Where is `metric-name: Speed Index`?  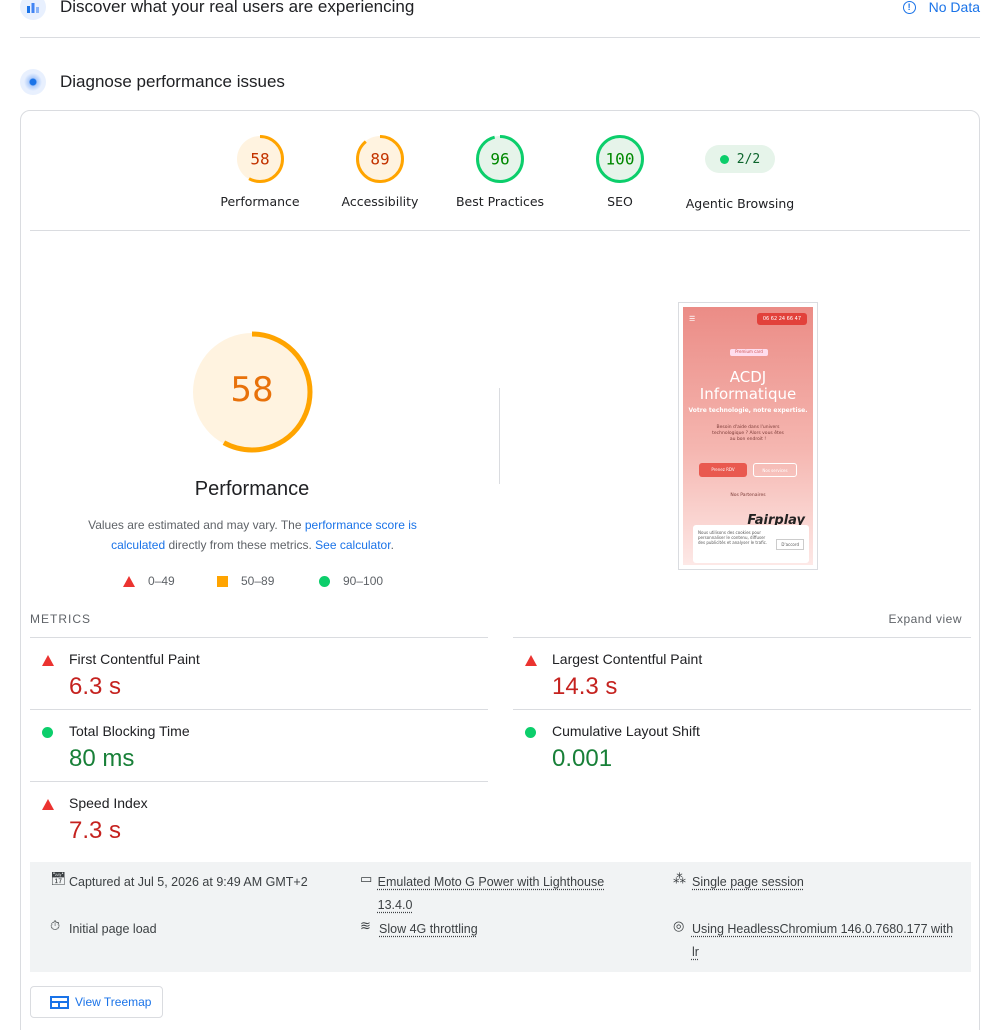
metric-name: Speed Index is located at coordinates (108, 803).